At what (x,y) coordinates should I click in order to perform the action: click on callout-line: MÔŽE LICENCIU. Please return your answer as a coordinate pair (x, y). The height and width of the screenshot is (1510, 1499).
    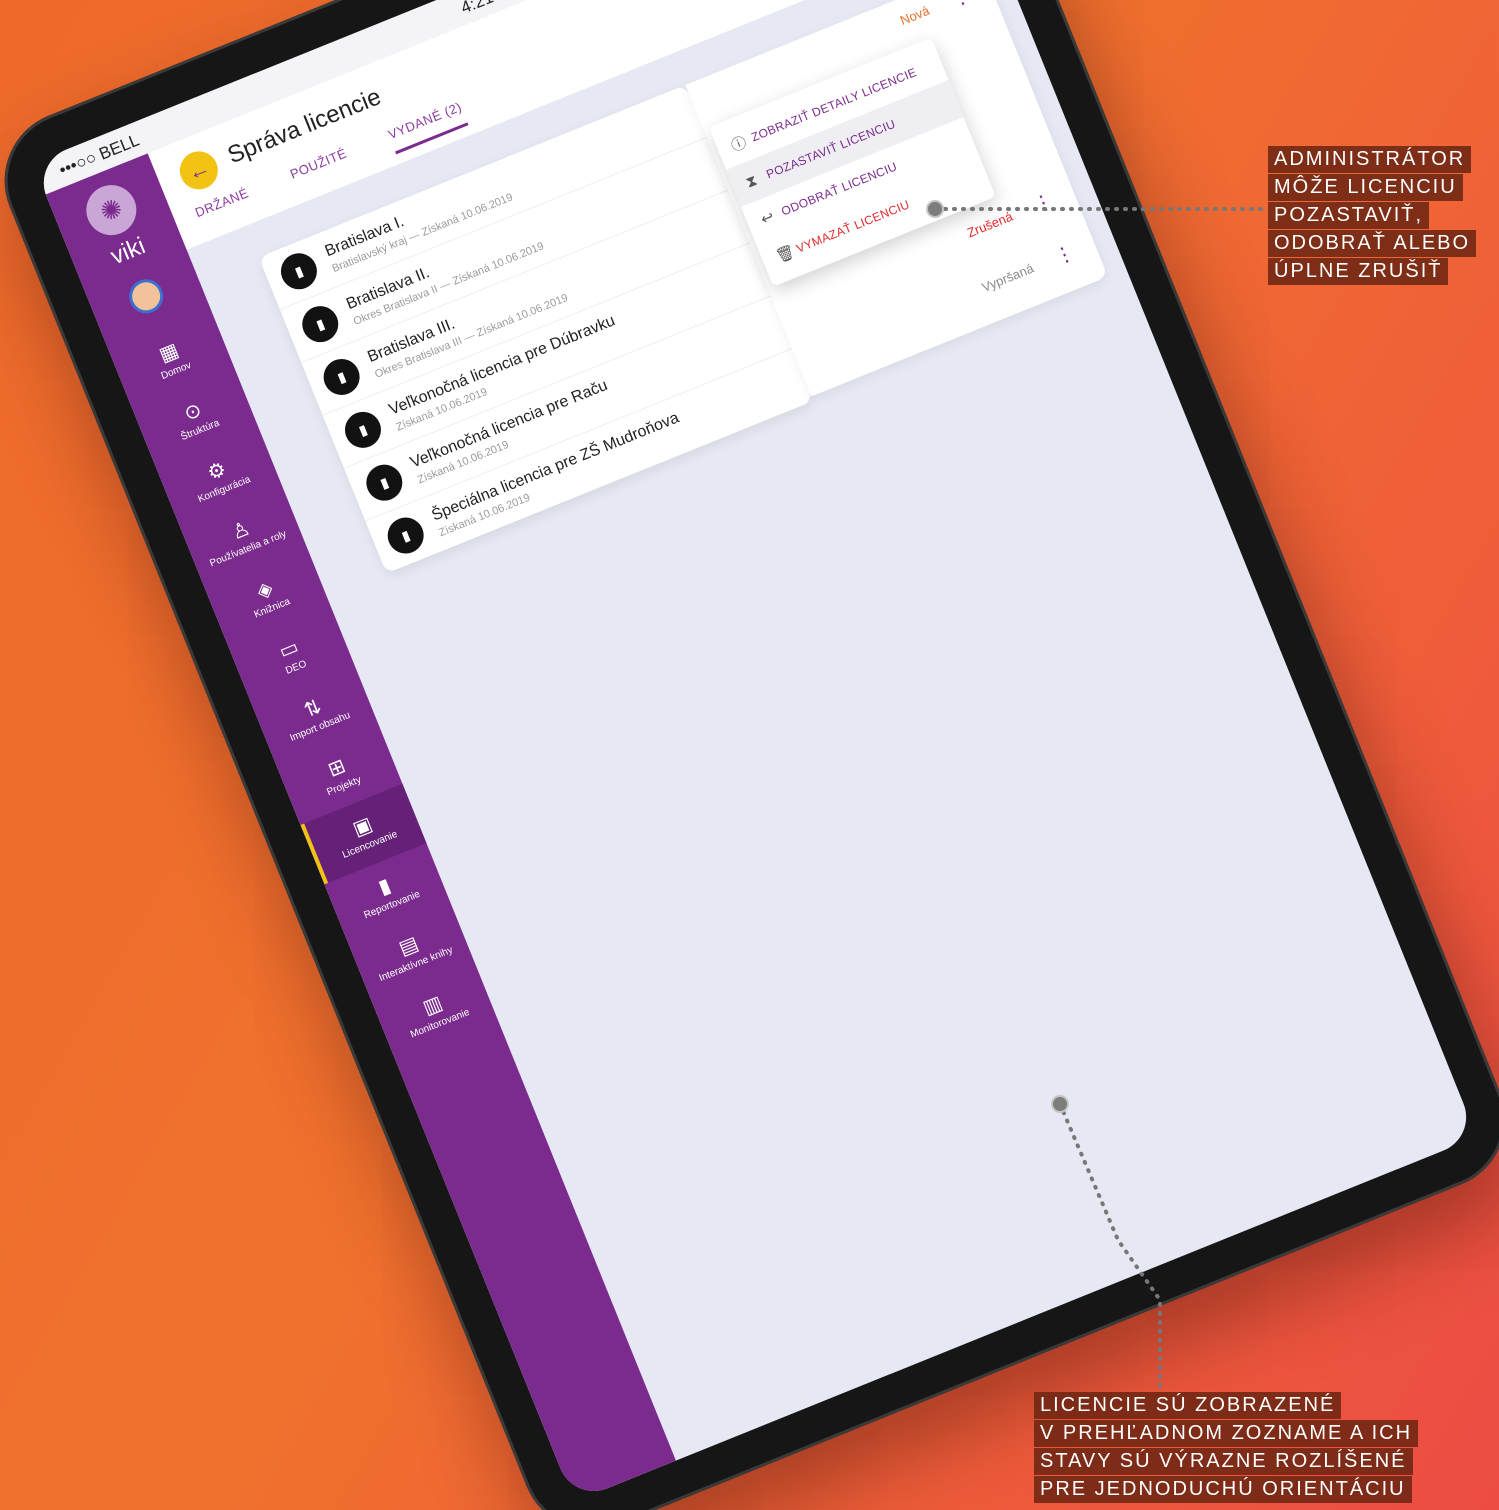
    Looking at the image, I should click on (1365, 187).